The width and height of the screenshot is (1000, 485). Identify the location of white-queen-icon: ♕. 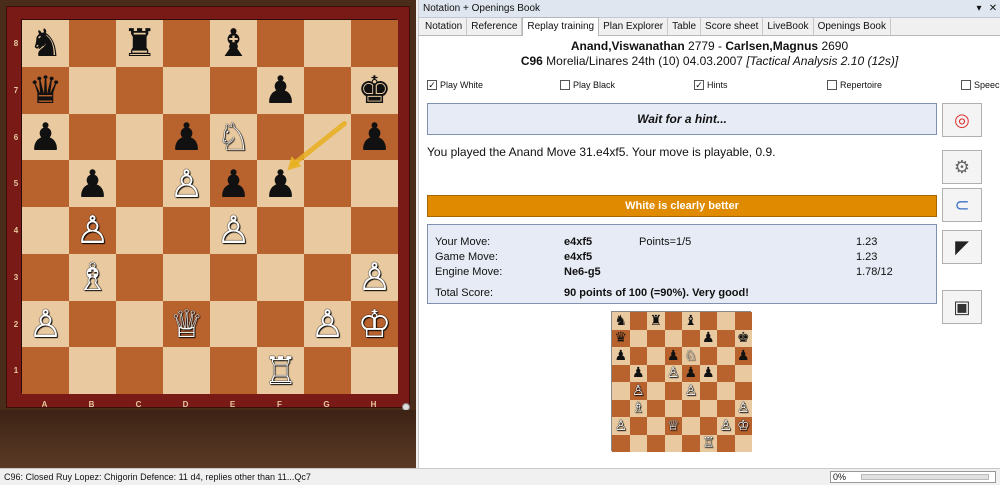
(186, 324).